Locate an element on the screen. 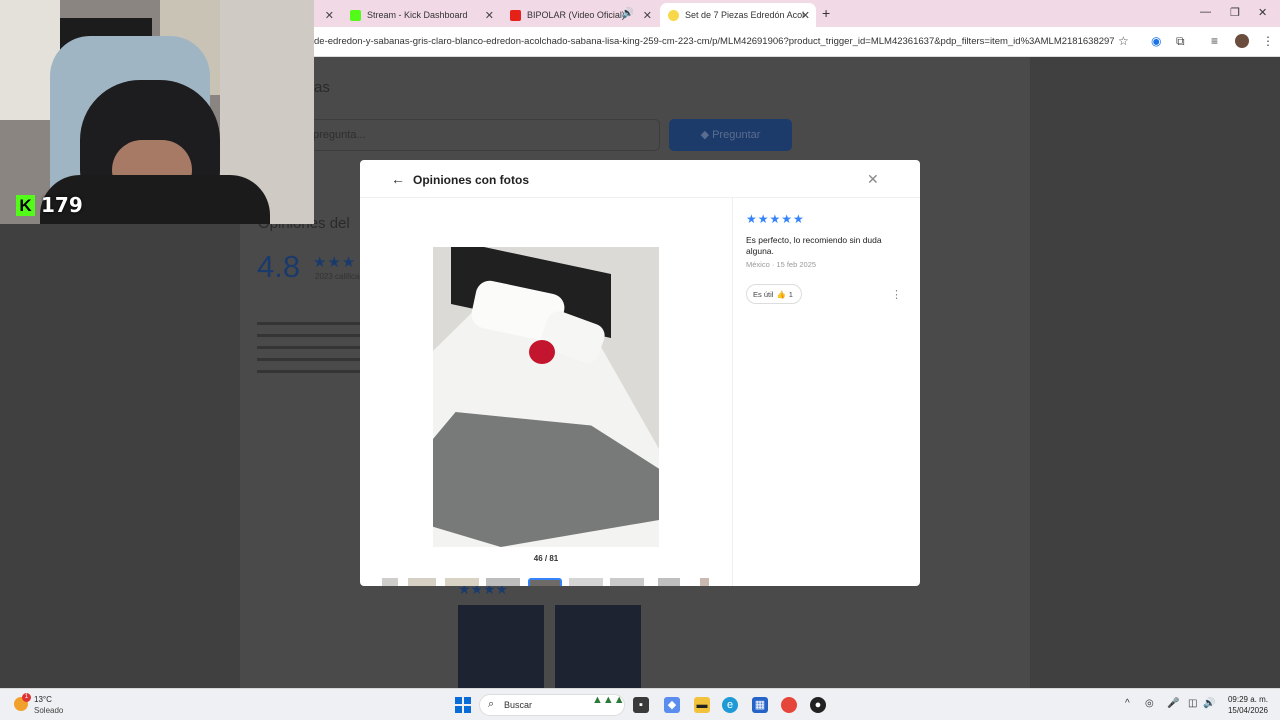 The width and height of the screenshot is (1280, 720). media-control-icon: ≡ is located at coordinates (1214, 41).